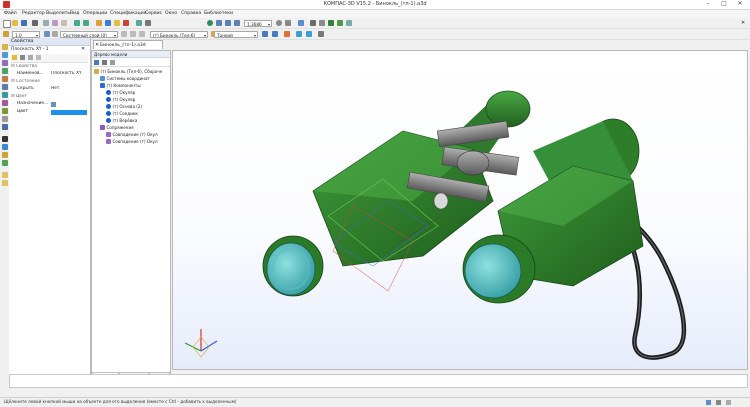 This screenshot has height=407, width=750. Describe the element at coordinates (4, 119) in the screenshot. I see `diagnostics-icon` at that location.